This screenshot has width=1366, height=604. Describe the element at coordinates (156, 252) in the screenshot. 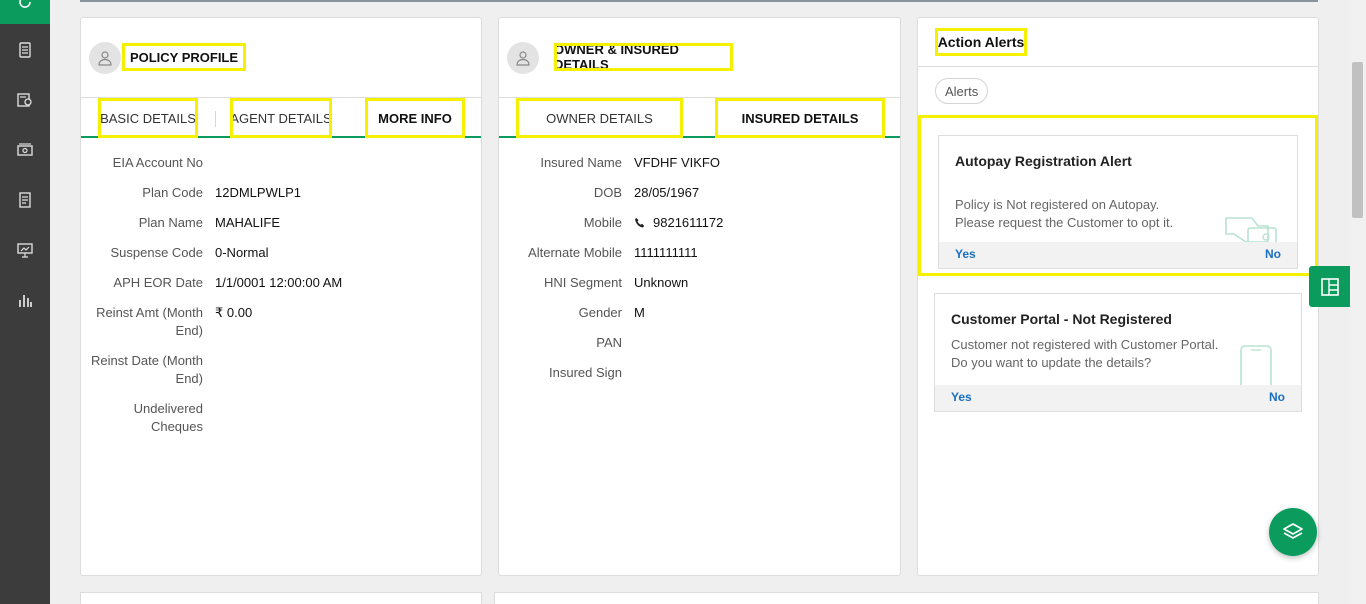

I see `field-label: Suspense Code` at that location.